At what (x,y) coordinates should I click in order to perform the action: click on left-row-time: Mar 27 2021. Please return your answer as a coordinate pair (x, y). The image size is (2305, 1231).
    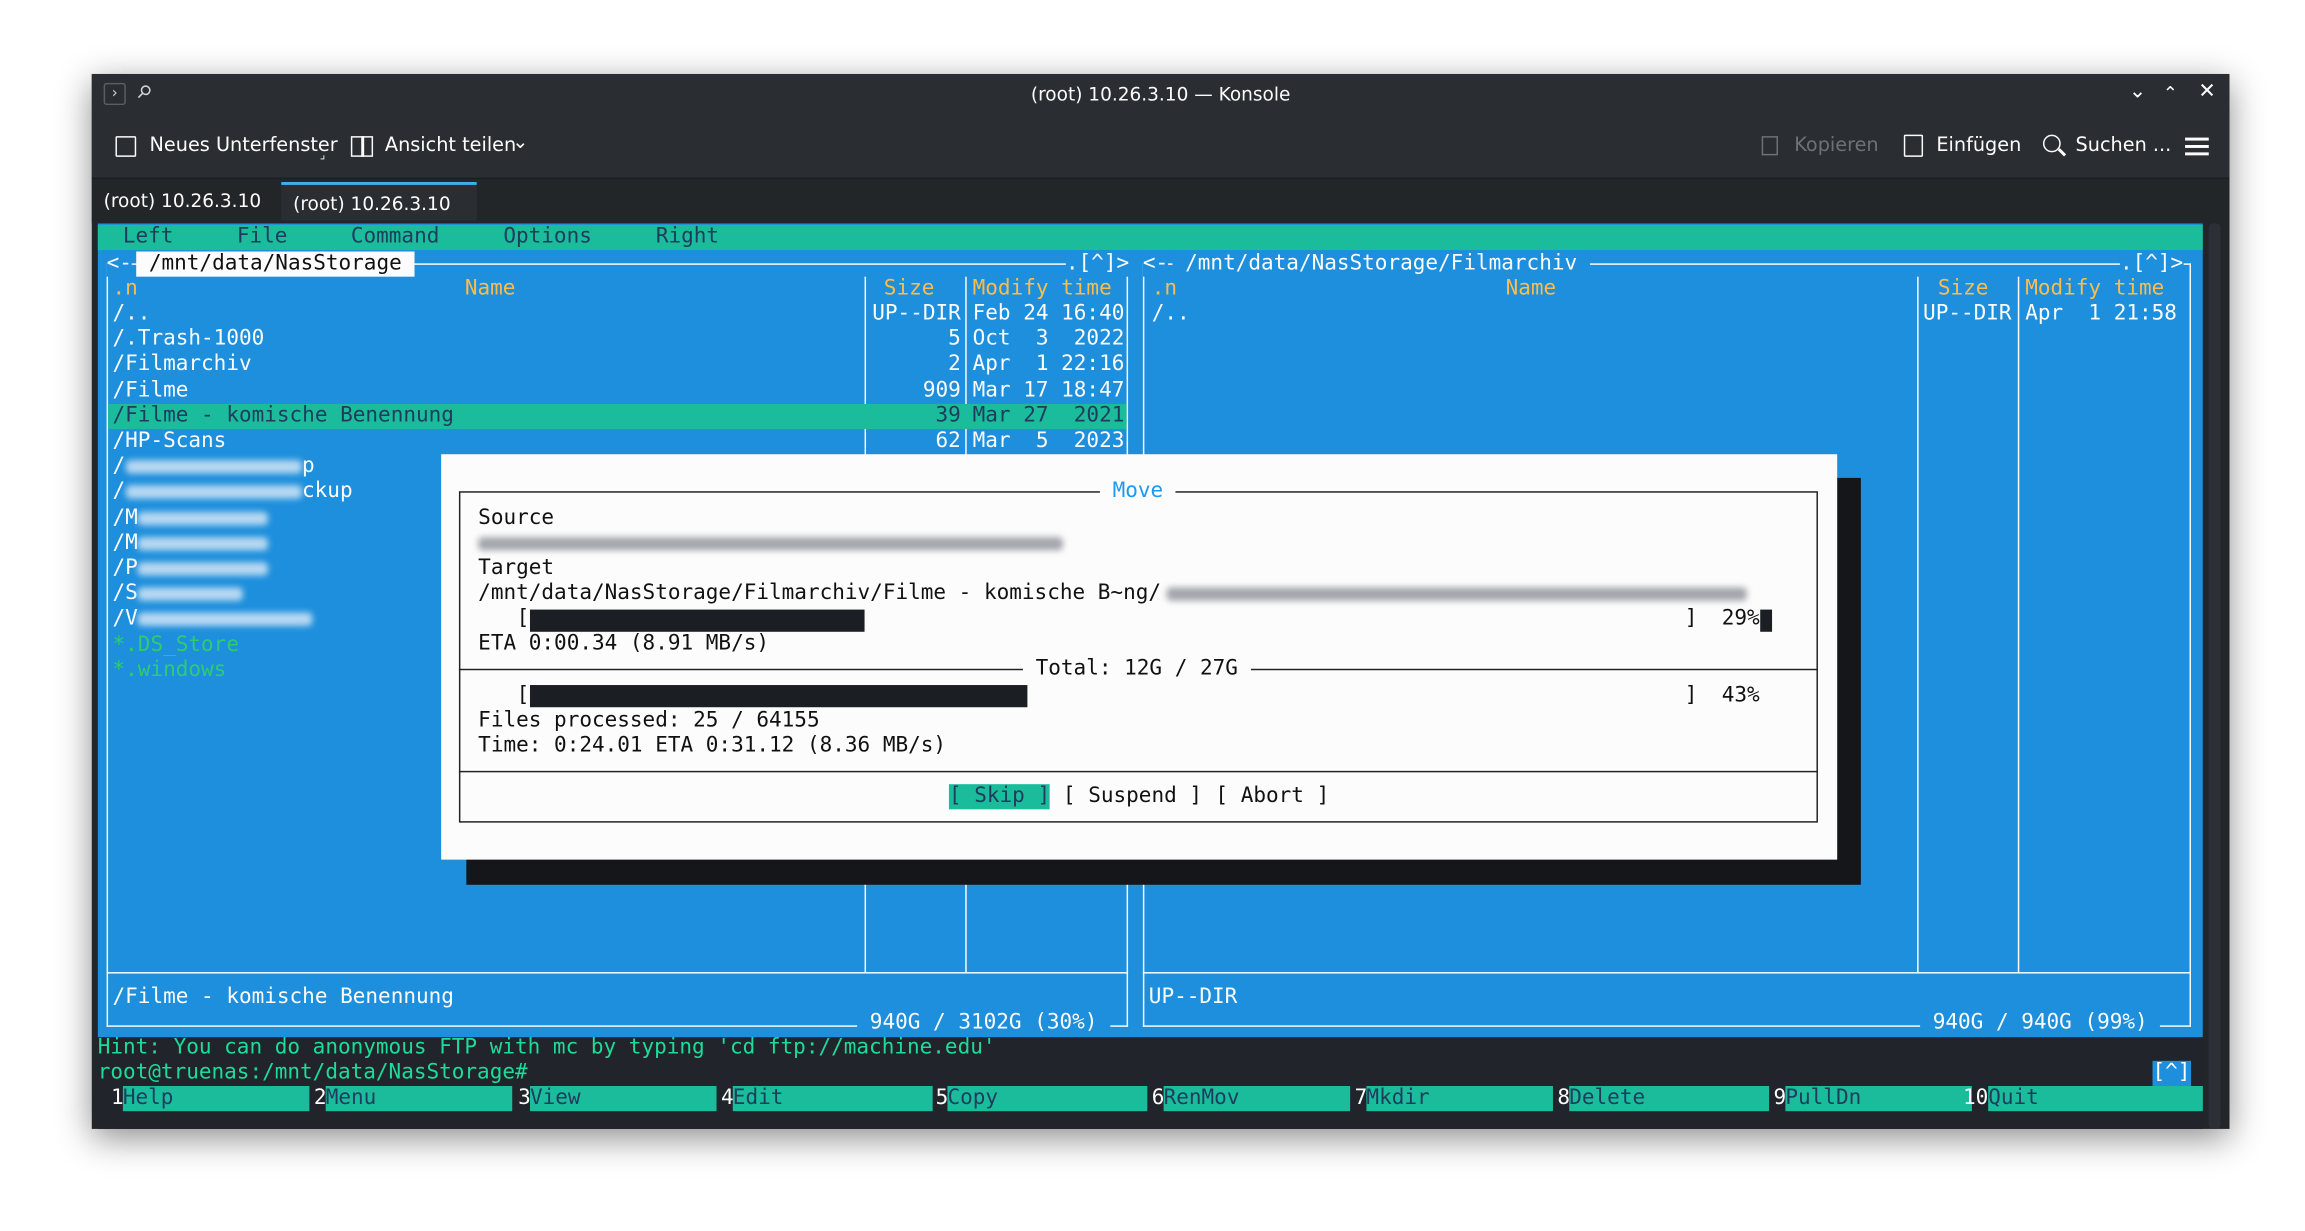
    Looking at the image, I should click on (1049, 416).